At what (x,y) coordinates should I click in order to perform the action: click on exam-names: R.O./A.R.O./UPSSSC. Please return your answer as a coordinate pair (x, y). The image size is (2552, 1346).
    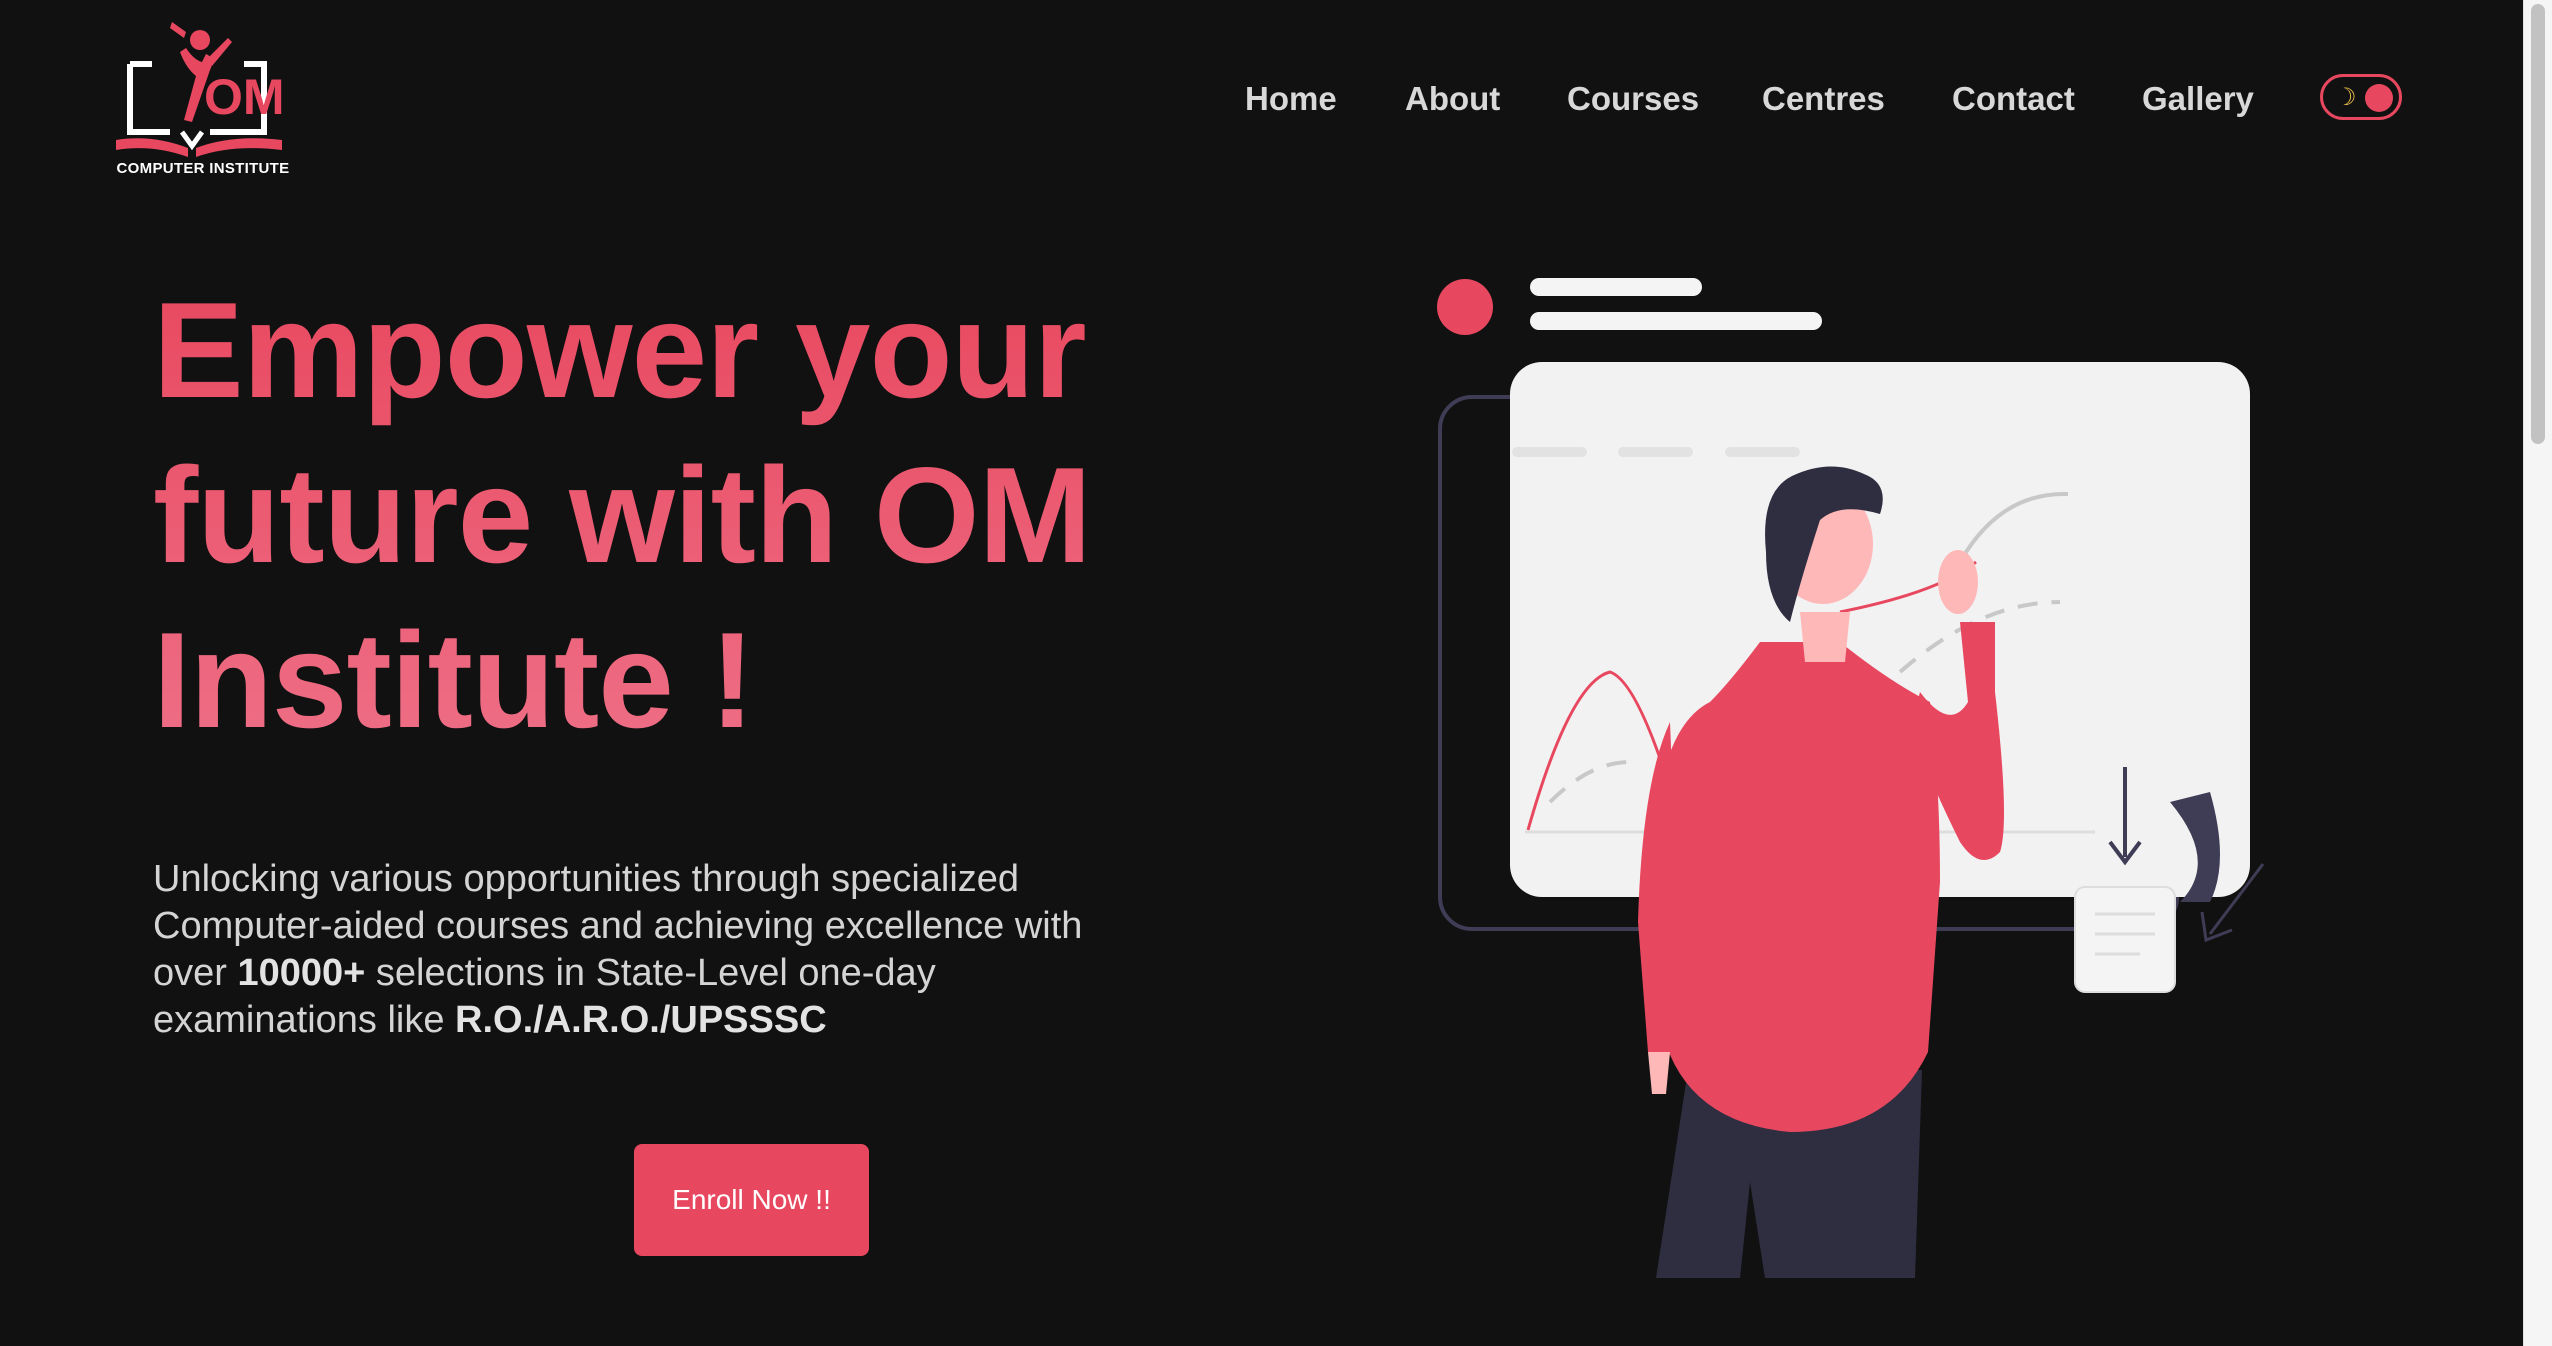
    Looking at the image, I should click on (641, 1020).